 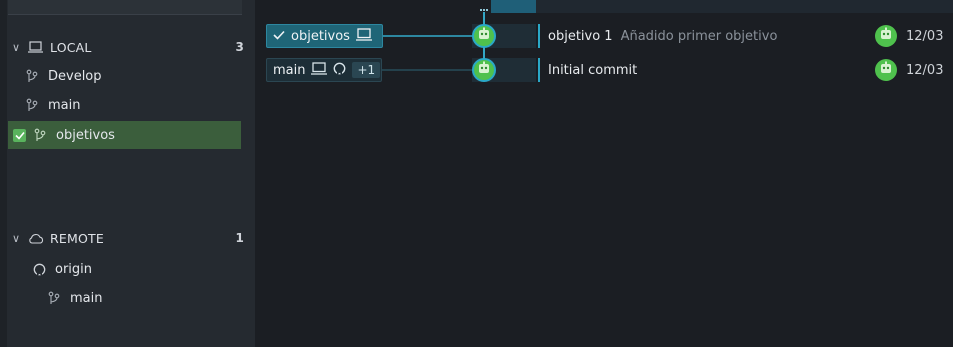 I want to click on commit-title: objetivo 1, so click(x=580, y=36).